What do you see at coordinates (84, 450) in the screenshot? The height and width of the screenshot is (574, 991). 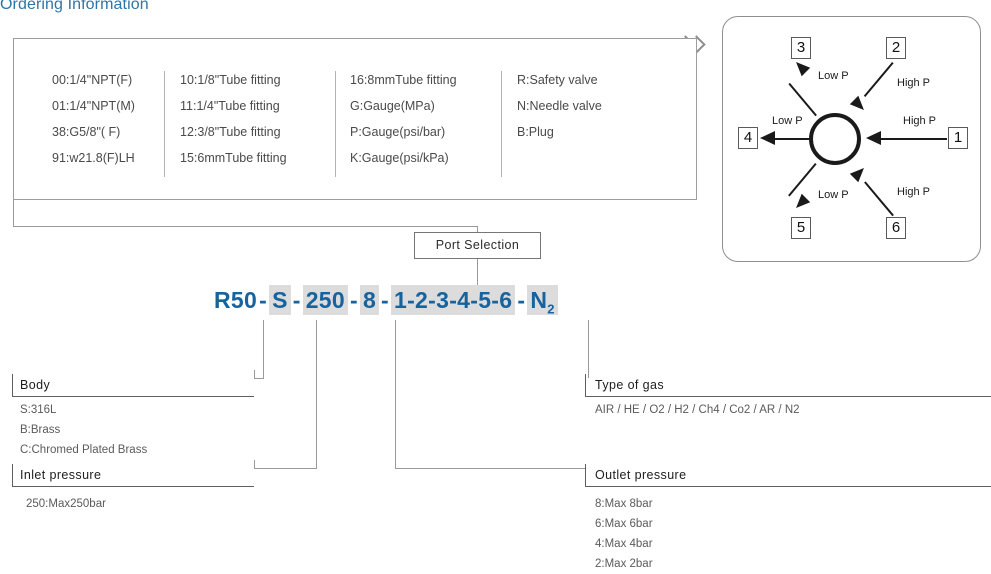 I see `legend-item: C:Chromed Plated Brass` at bounding box center [84, 450].